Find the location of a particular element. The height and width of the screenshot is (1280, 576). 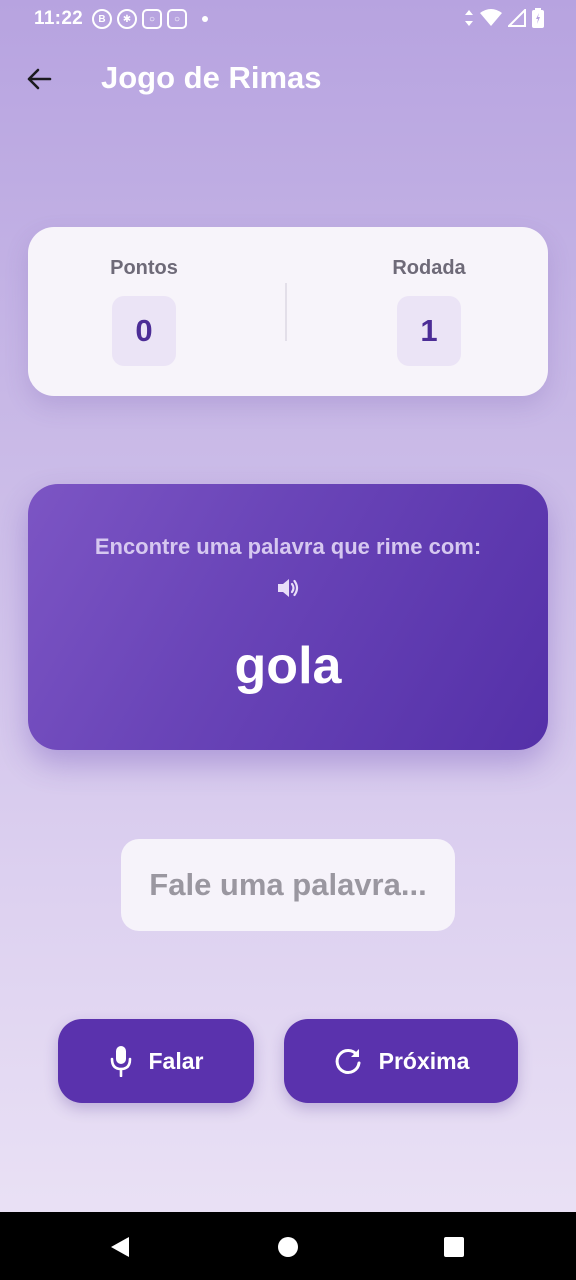

target-word: gola is located at coordinates (288, 666).